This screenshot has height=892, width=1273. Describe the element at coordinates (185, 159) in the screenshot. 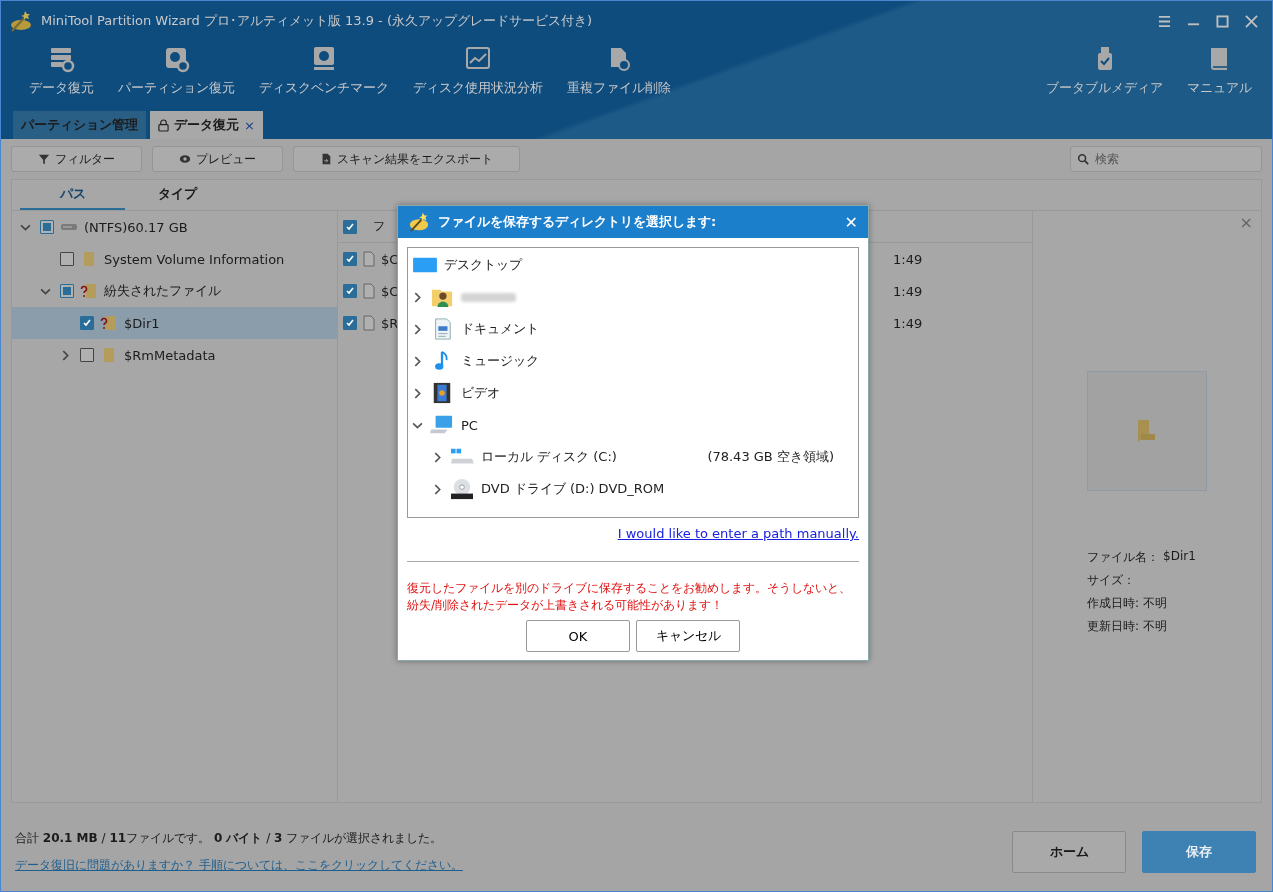

I see `eye-icon` at that location.